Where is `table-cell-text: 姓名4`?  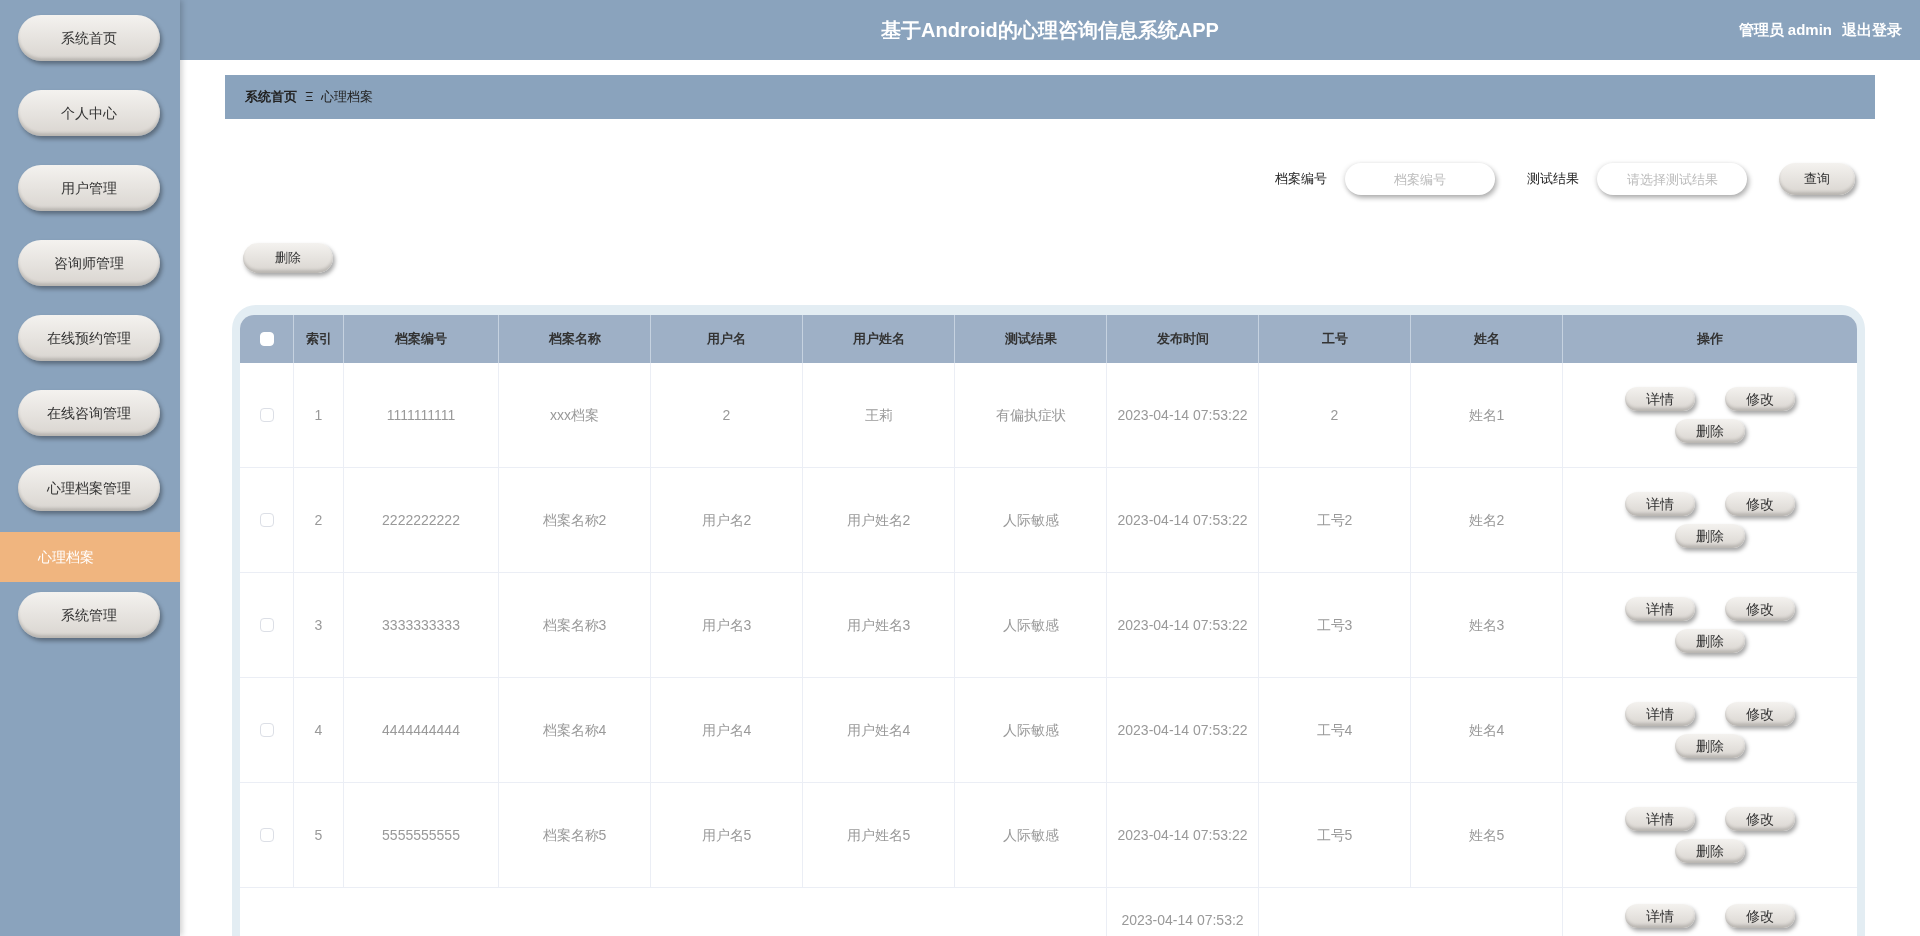
table-cell-text: 姓名4 is located at coordinates (1486, 730).